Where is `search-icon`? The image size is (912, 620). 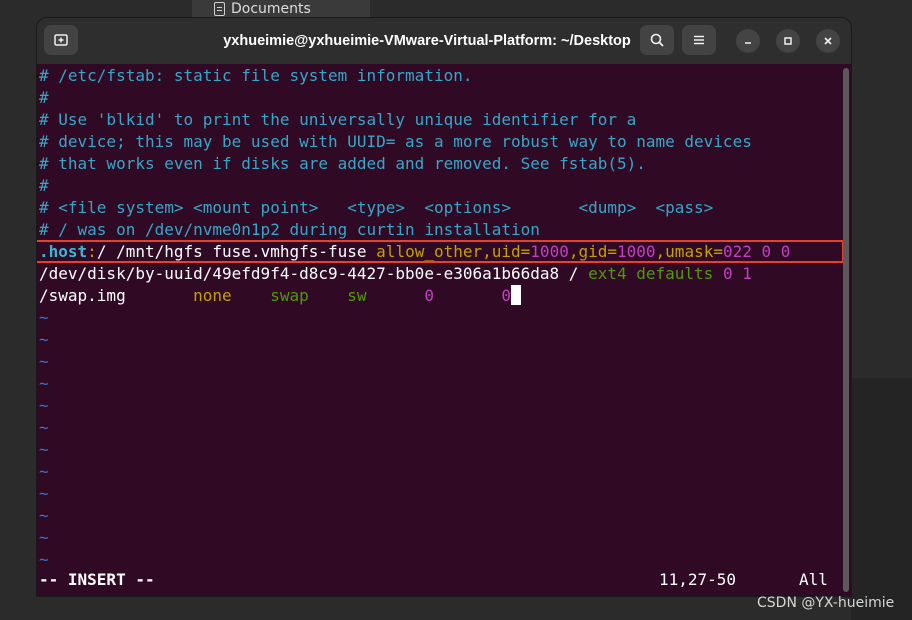 search-icon is located at coordinates (657, 40).